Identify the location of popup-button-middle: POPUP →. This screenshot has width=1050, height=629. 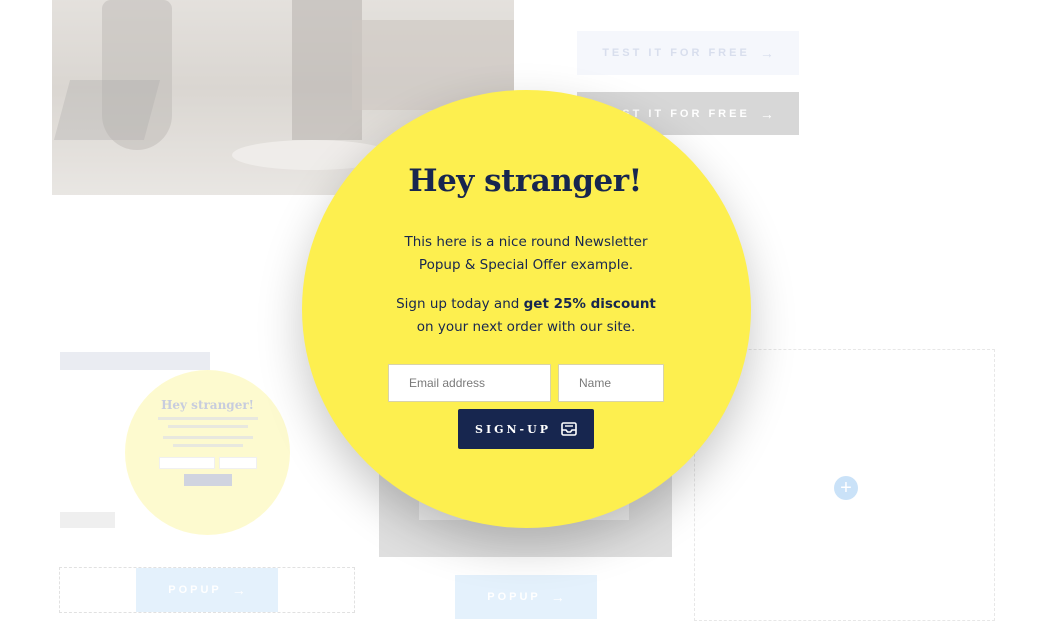
(526, 597).